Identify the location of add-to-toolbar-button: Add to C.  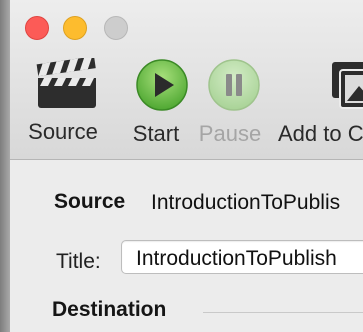
(320, 102).